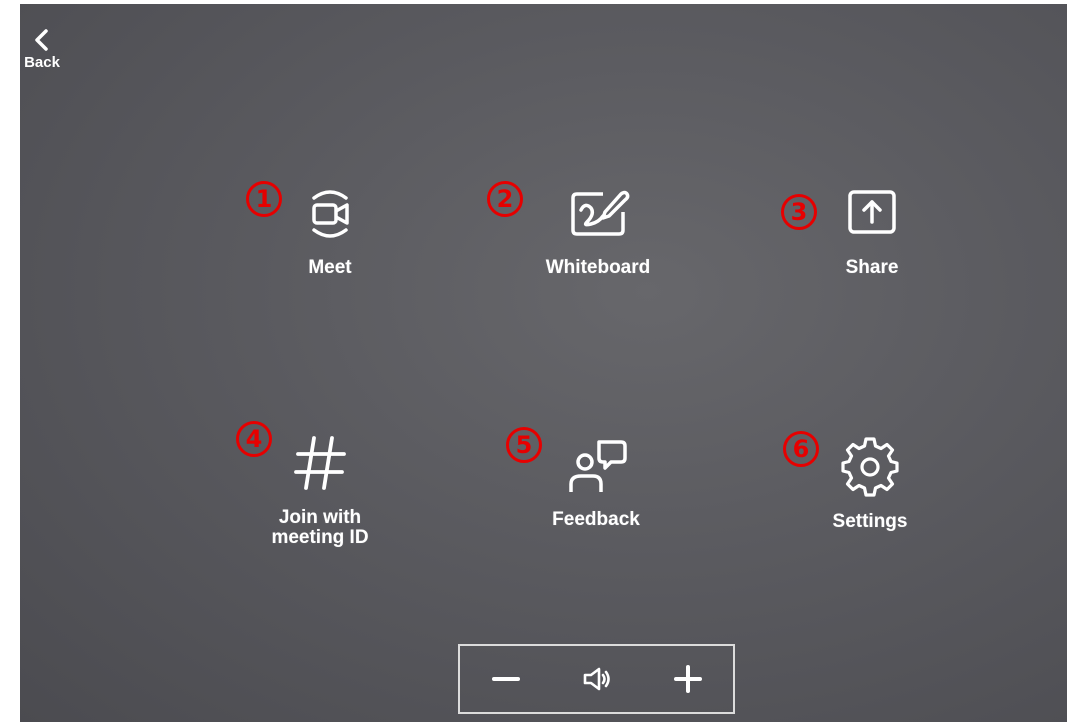 The width and height of the screenshot is (1077, 726). Describe the element at coordinates (870, 521) in the screenshot. I see `settings-label: Settings` at that location.